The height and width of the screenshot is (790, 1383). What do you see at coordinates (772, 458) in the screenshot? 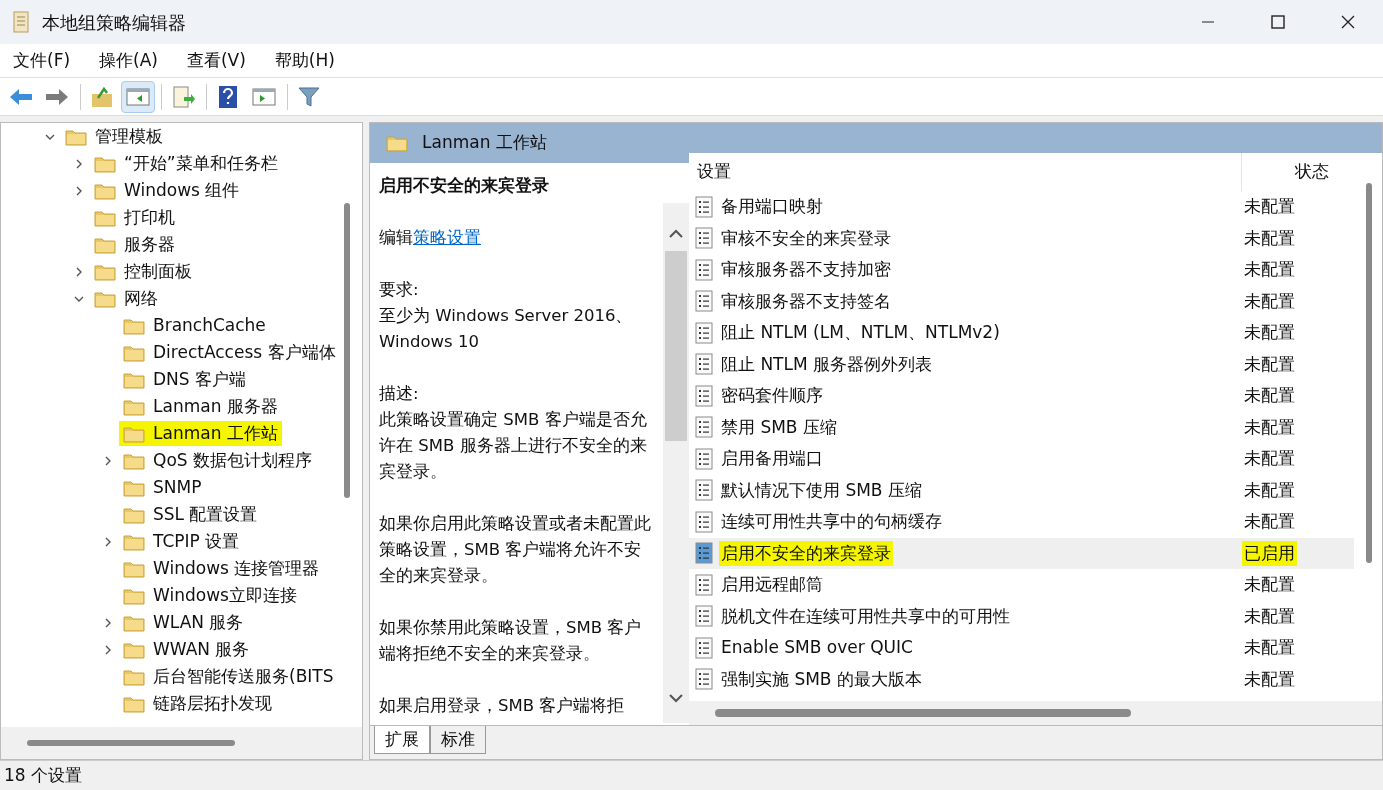
I see `setting-name: 启用备用端口` at bounding box center [772, 458].